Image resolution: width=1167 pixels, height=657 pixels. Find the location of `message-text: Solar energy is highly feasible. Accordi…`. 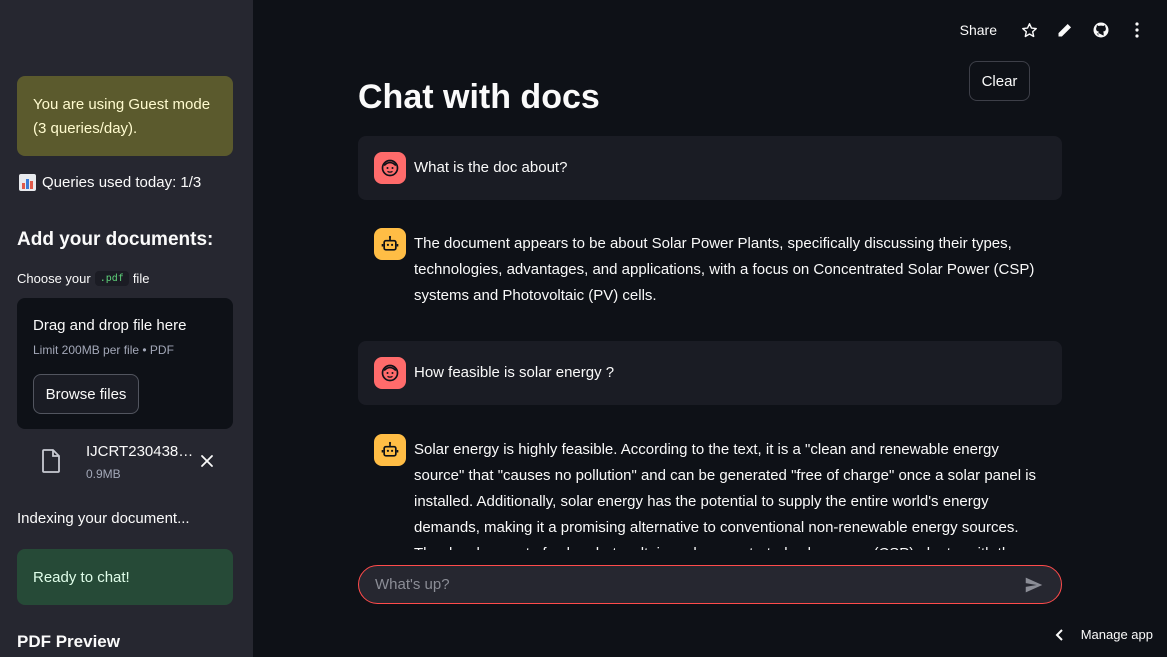

message-text: Solar energy is highly feasible. Accordi… is located at coordinates (725, 495).